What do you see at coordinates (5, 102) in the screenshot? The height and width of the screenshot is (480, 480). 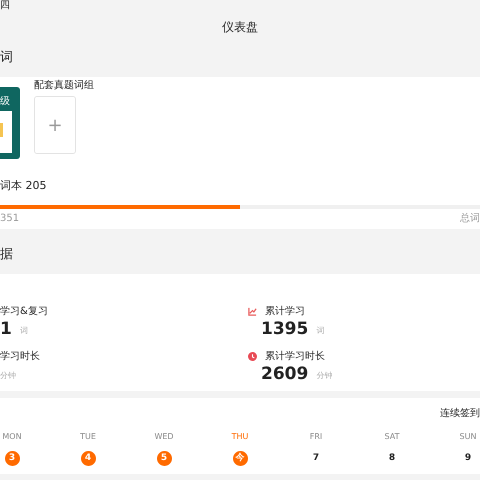 I see `book-title: 级` at bounding box center [5, 102].